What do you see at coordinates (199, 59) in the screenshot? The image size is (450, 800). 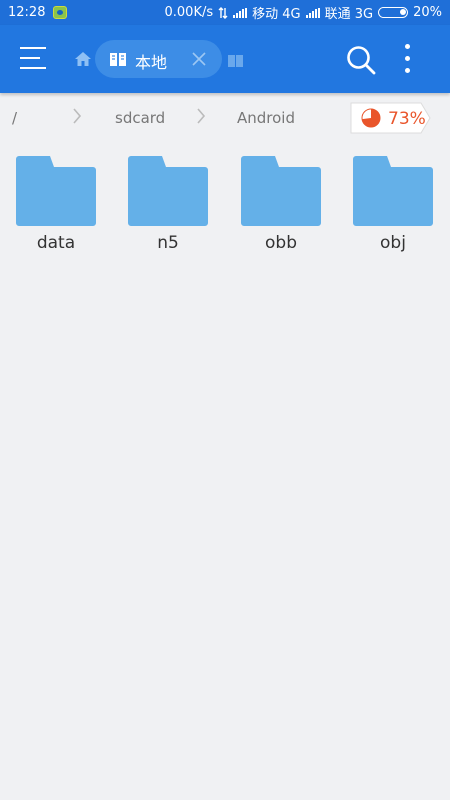 I see `close-icon` at bounding box center [199, 59].